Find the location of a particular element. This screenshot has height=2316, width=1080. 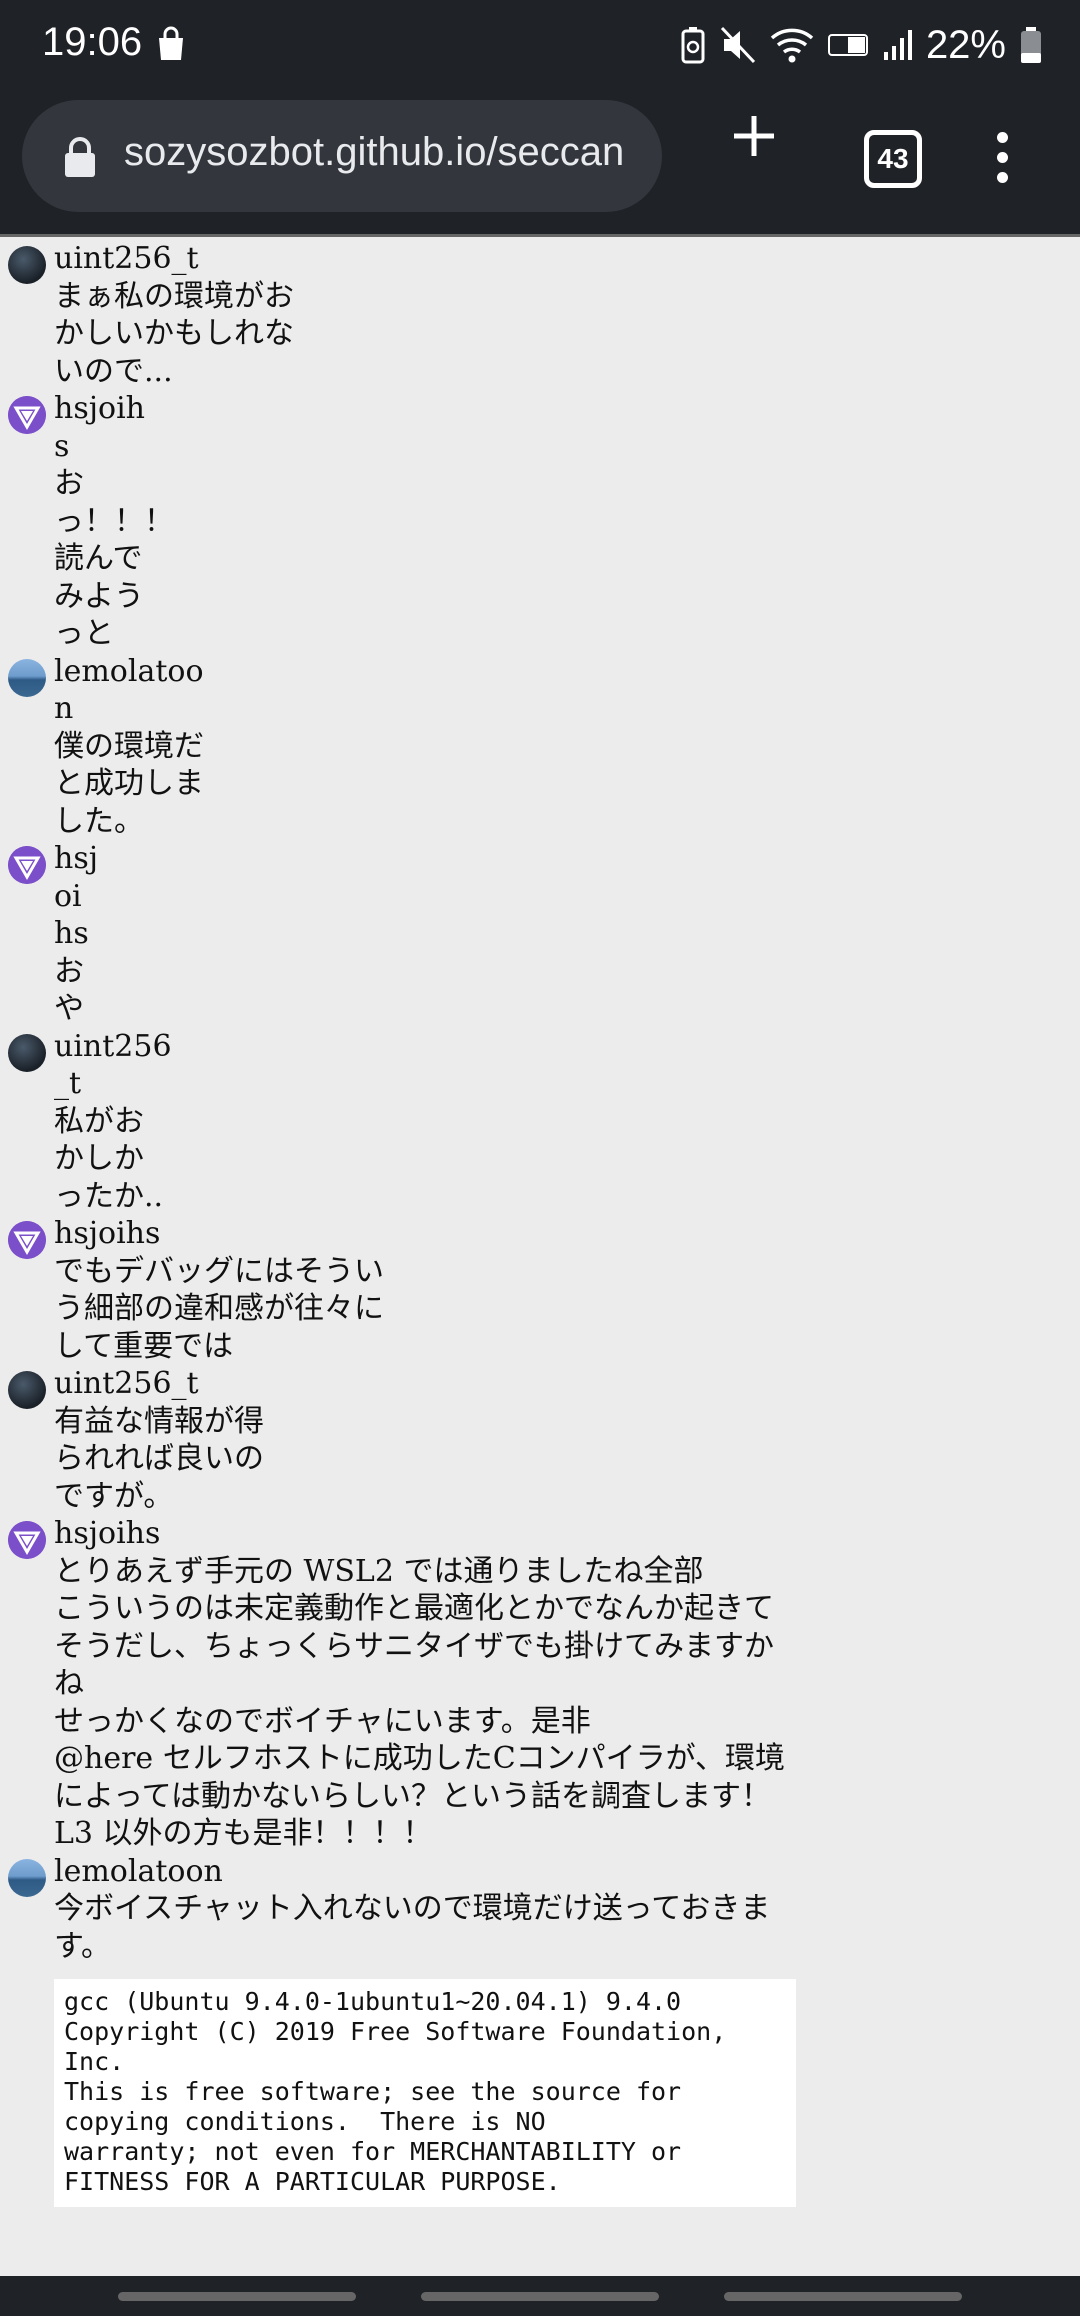

nav-home-handle is located at coordinates (540, 2296).